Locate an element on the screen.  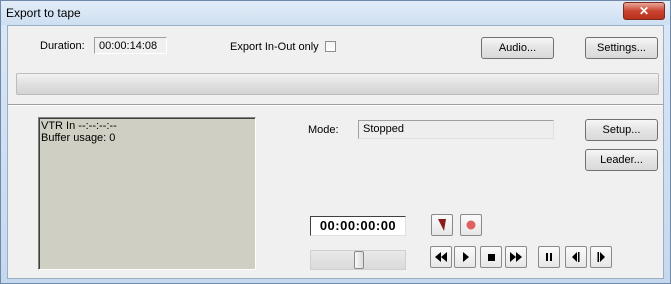
mode-value: Stopped is located at coordinates (383, 129).